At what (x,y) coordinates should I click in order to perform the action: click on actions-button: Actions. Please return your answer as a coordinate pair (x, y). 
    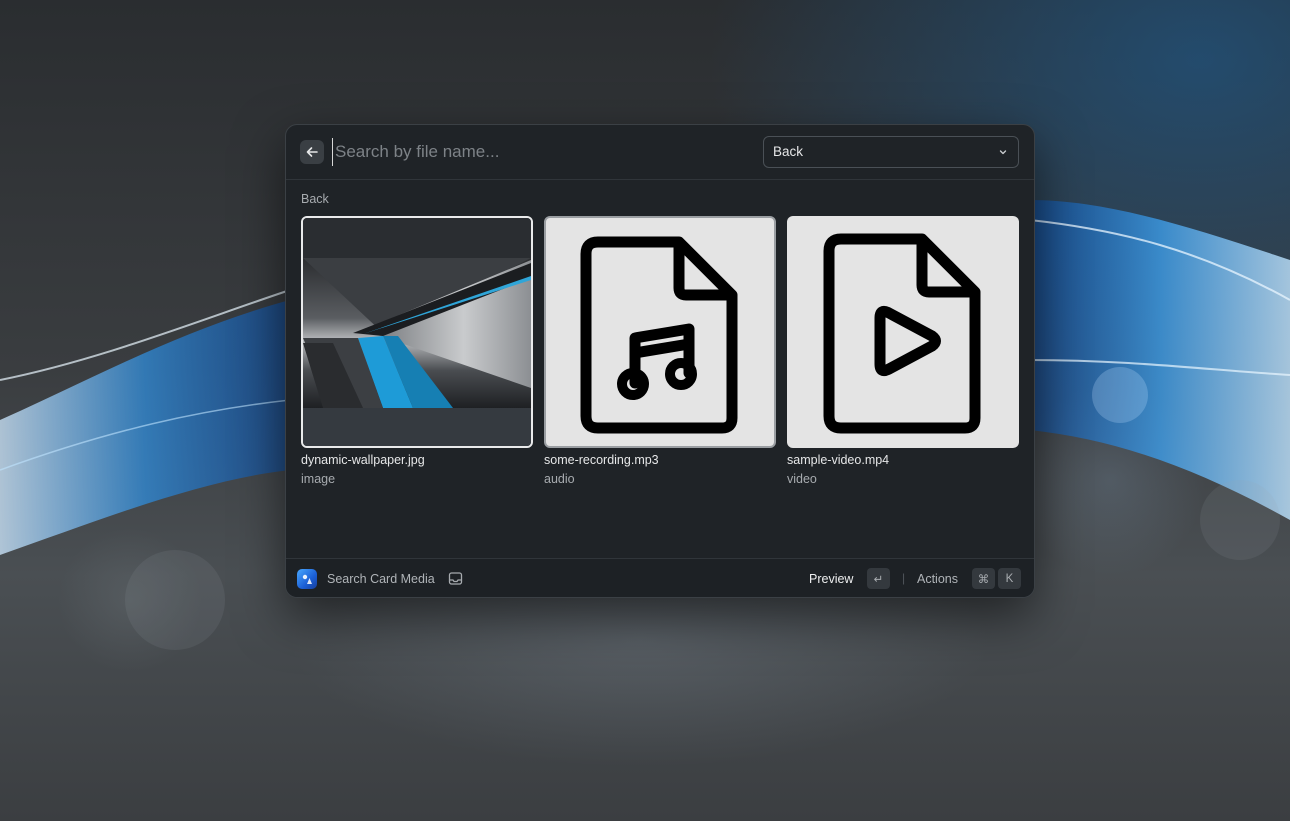
    Looking at the image, I should click on (937, 579).